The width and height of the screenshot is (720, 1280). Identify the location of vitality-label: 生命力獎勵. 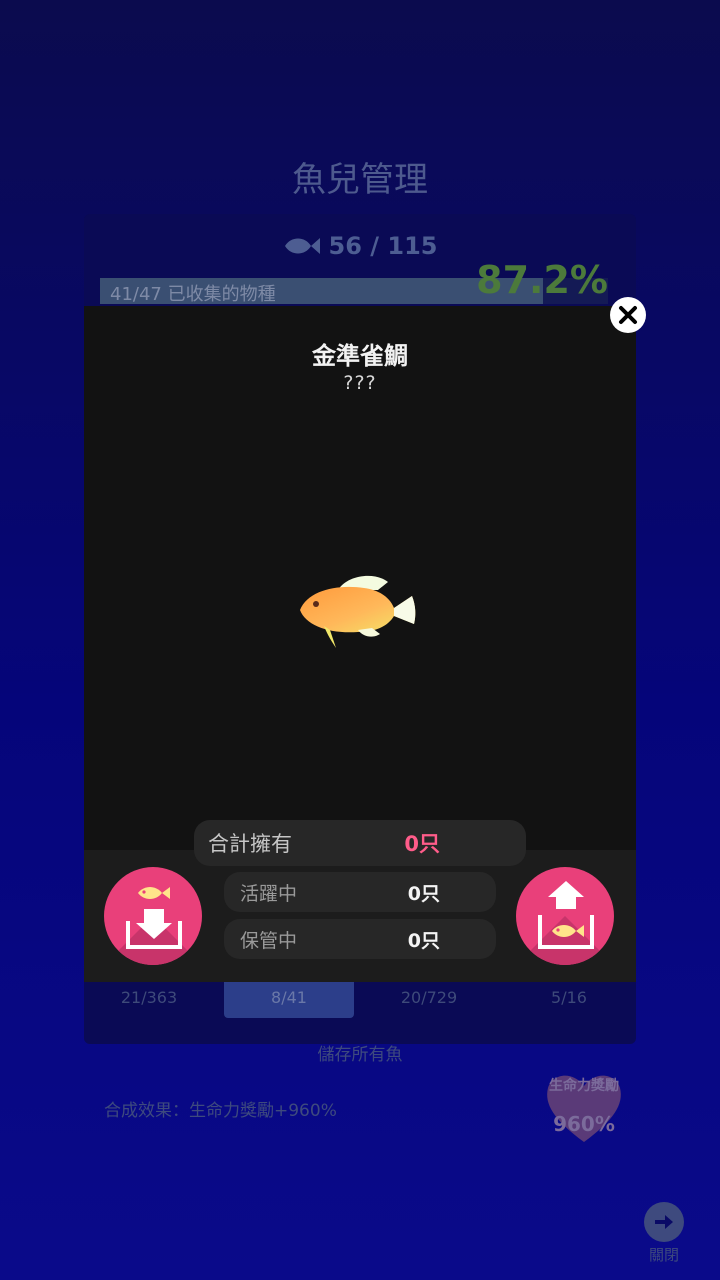
(584, 1086).